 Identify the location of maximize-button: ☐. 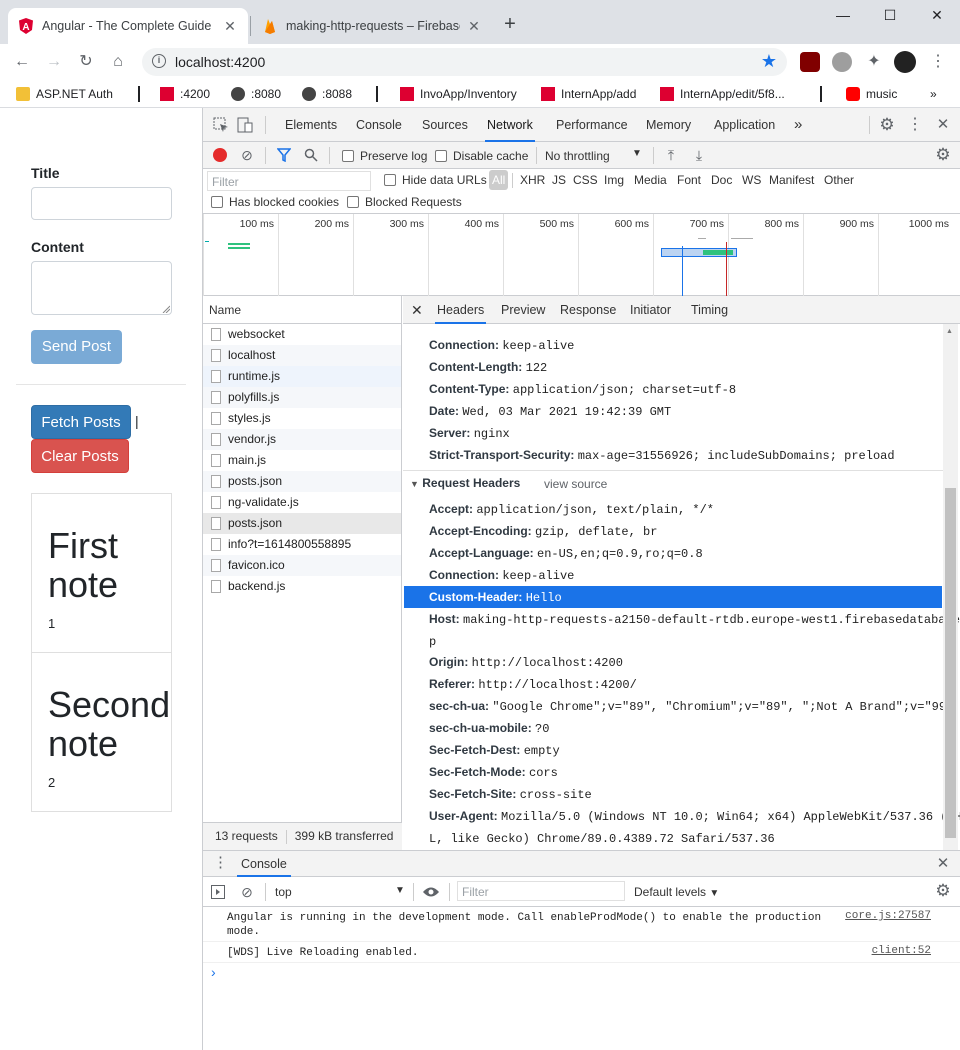
(890, 16).